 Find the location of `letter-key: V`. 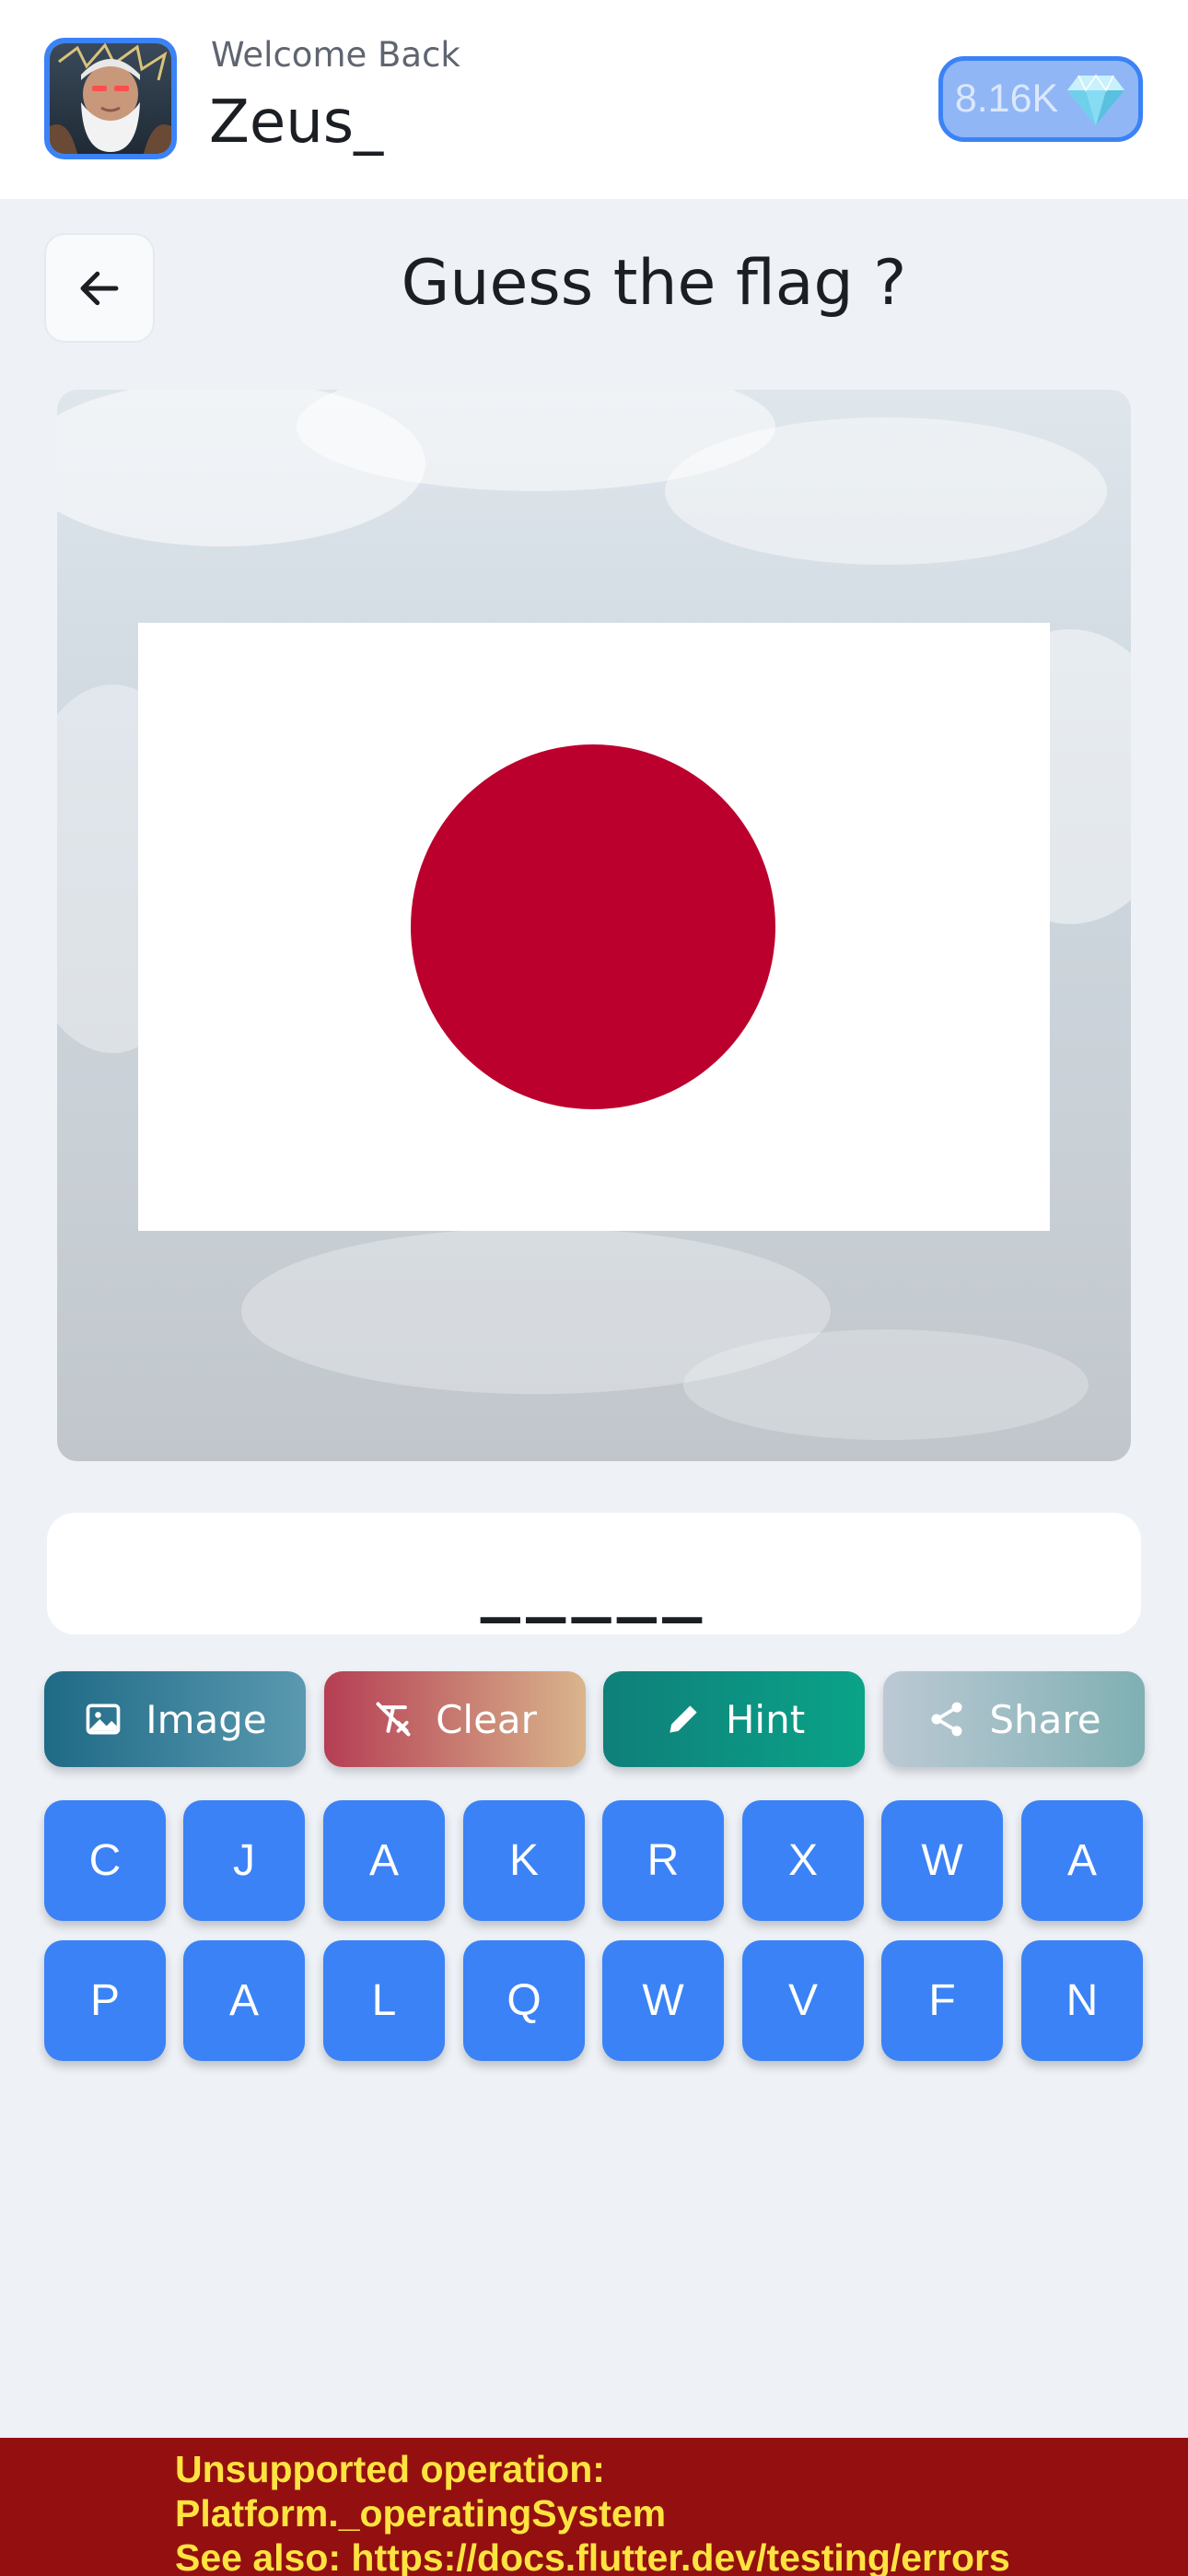

letter-key: V is located at coordinates (803, 2000).